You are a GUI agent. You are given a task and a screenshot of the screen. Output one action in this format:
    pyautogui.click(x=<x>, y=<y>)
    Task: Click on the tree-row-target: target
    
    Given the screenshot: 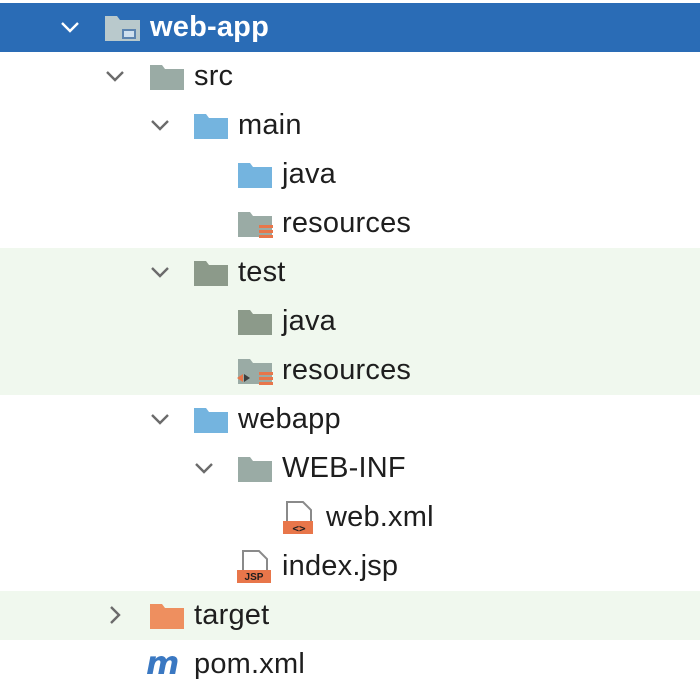 What is the action you would take?
    pyautogui.click(x=350, y=615)
    